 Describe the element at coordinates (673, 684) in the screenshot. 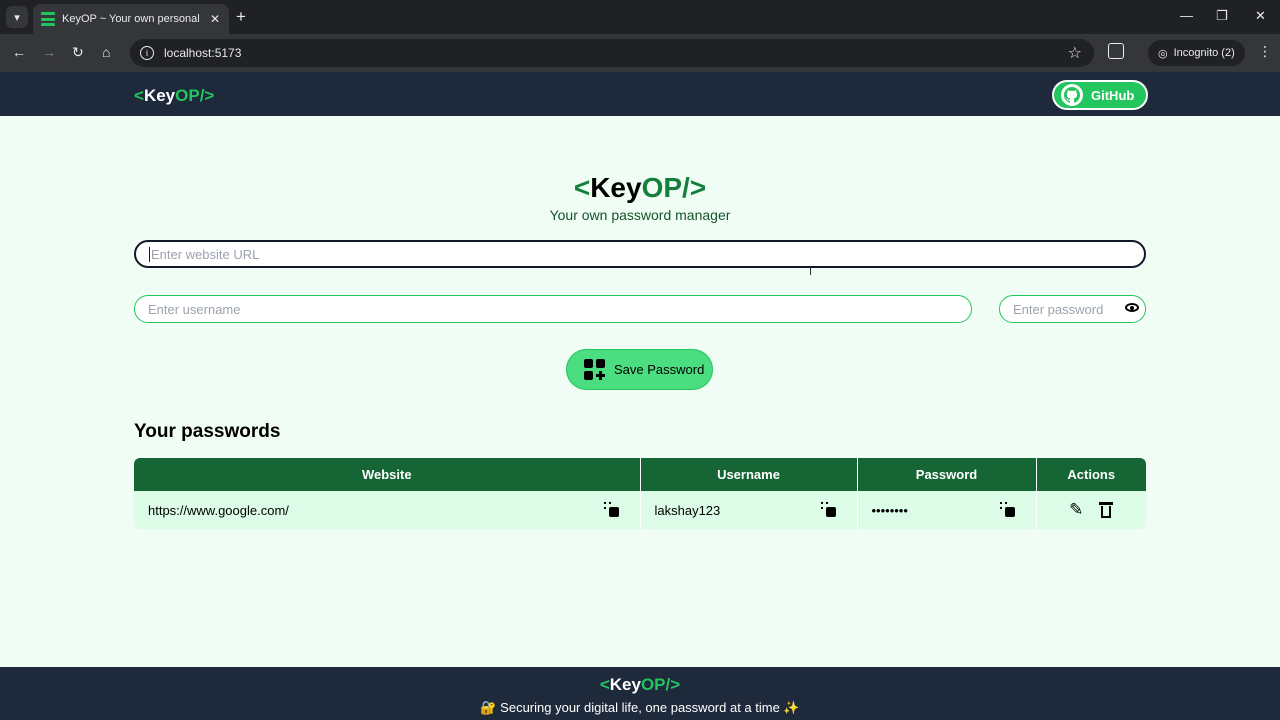

I see `footer-logo-close: />` at that location.